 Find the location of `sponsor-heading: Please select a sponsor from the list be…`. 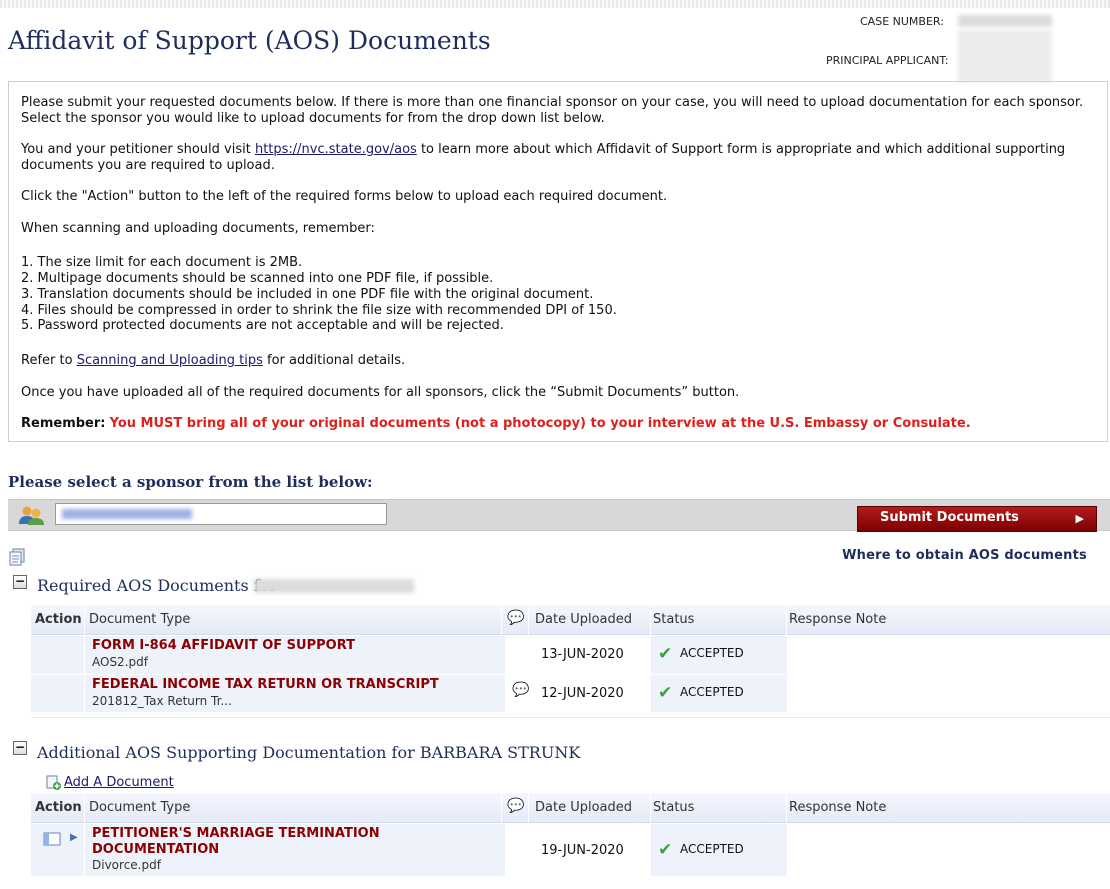

sponsor-heading: Please select a sponsor from the list be… is located at coordinates (190, 482).